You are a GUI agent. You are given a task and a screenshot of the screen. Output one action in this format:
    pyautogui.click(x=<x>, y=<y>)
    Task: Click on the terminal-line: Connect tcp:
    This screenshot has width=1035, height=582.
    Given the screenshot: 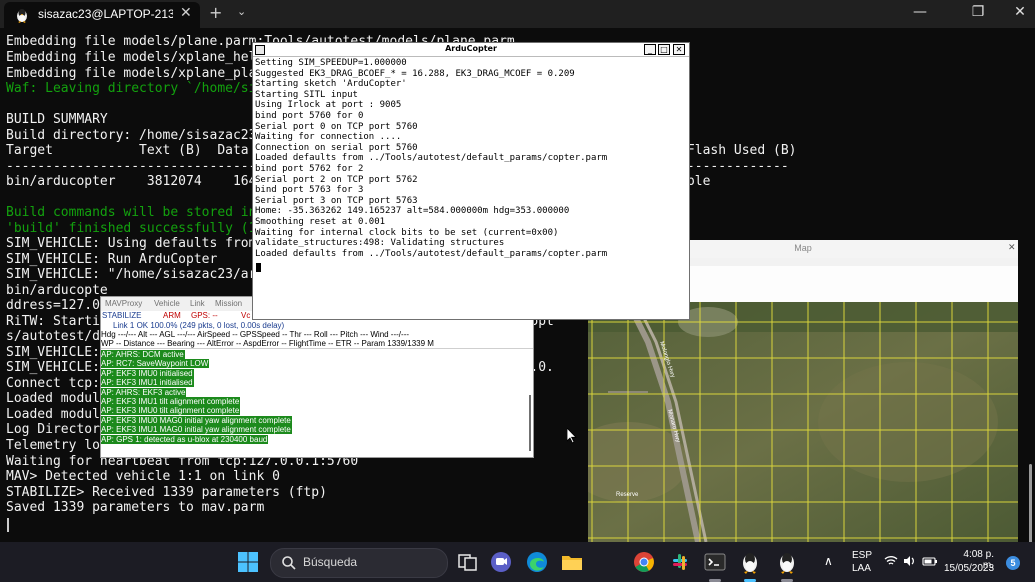 What is the action you would take?
    pyautogui.click(x=53, y=383)
    